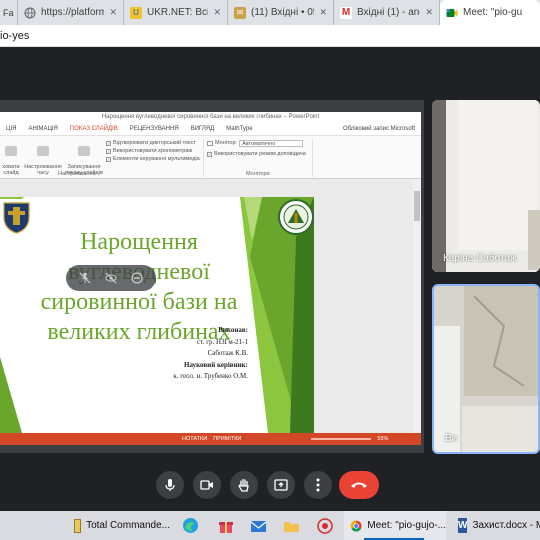 The image size is (540, 540). What do you see at coordinates (239, 129) in the screenshot?
I see `ribbon-tab: MathType` at bounding box center [239, 129].